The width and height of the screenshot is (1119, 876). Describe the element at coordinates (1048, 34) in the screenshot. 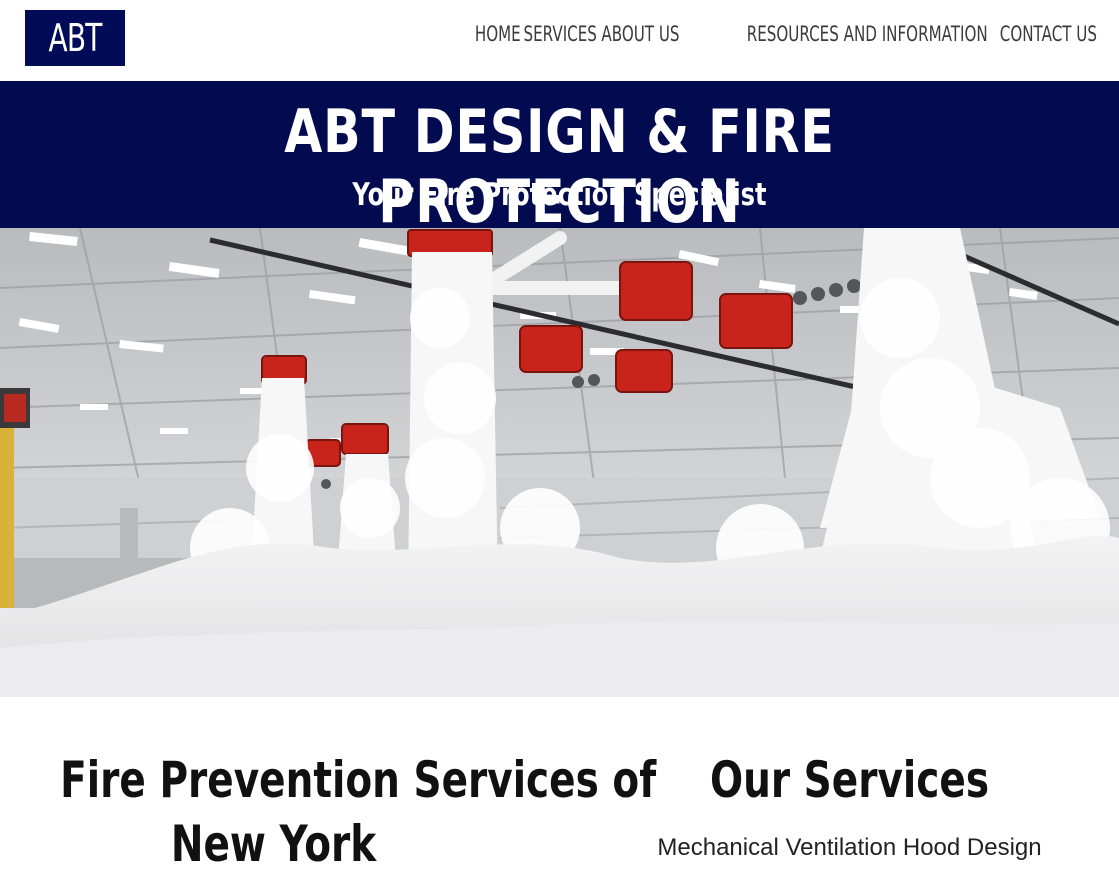

I see `nav-contact-us: CONTACT US` at that location.